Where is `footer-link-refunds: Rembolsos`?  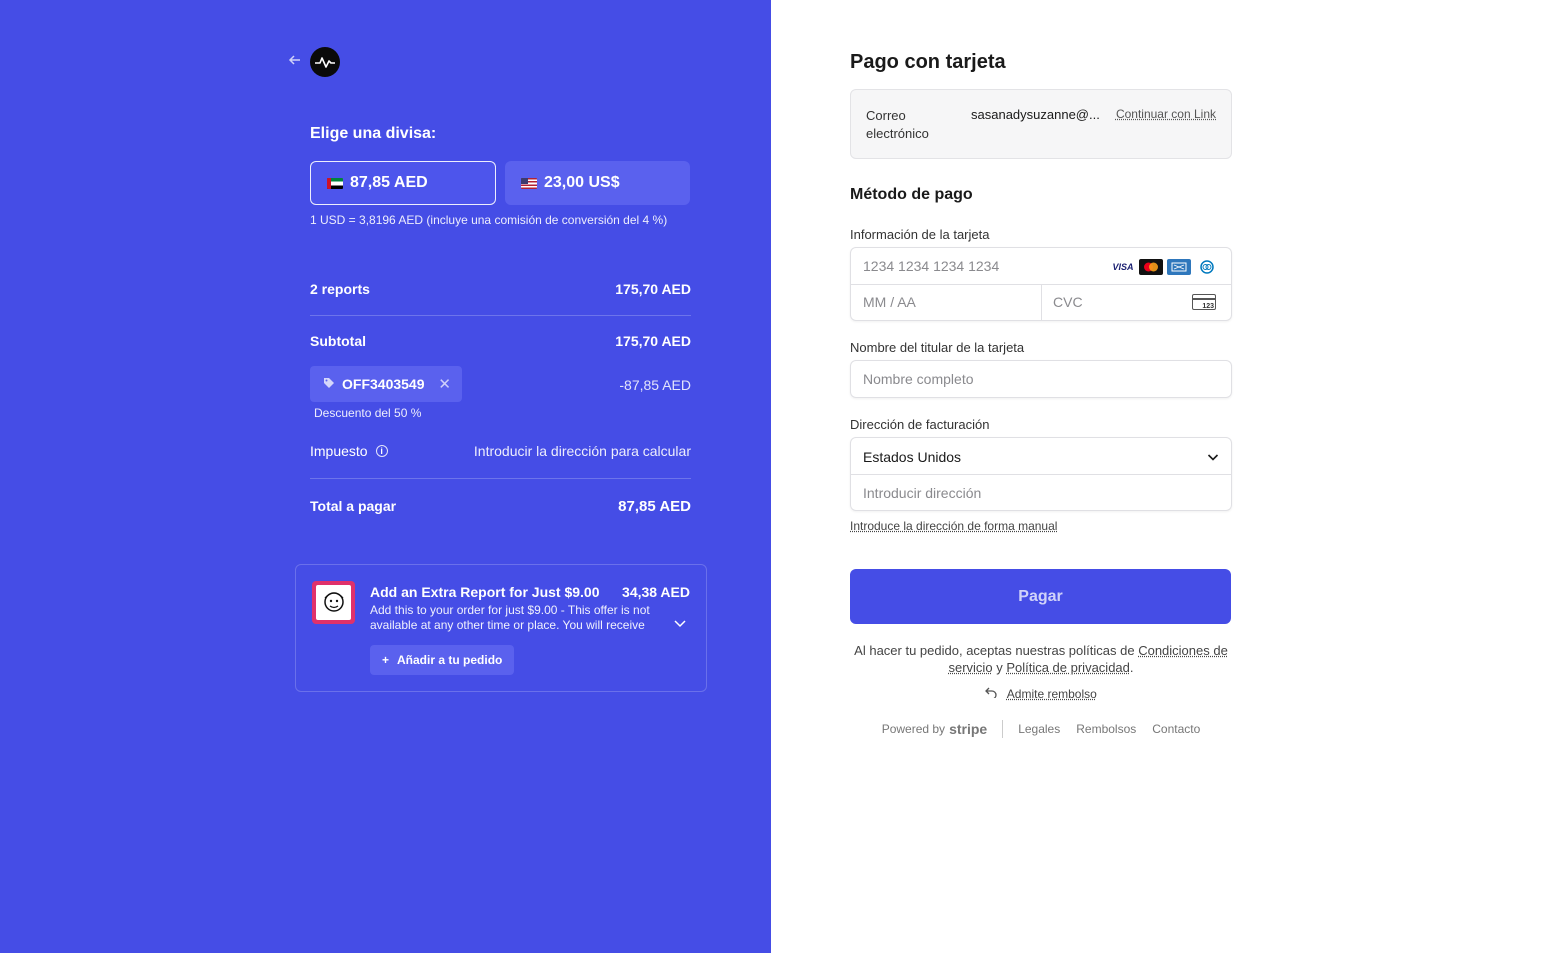
footer-link-refunds: Rembolsos is located at coordinates (1106, 729).